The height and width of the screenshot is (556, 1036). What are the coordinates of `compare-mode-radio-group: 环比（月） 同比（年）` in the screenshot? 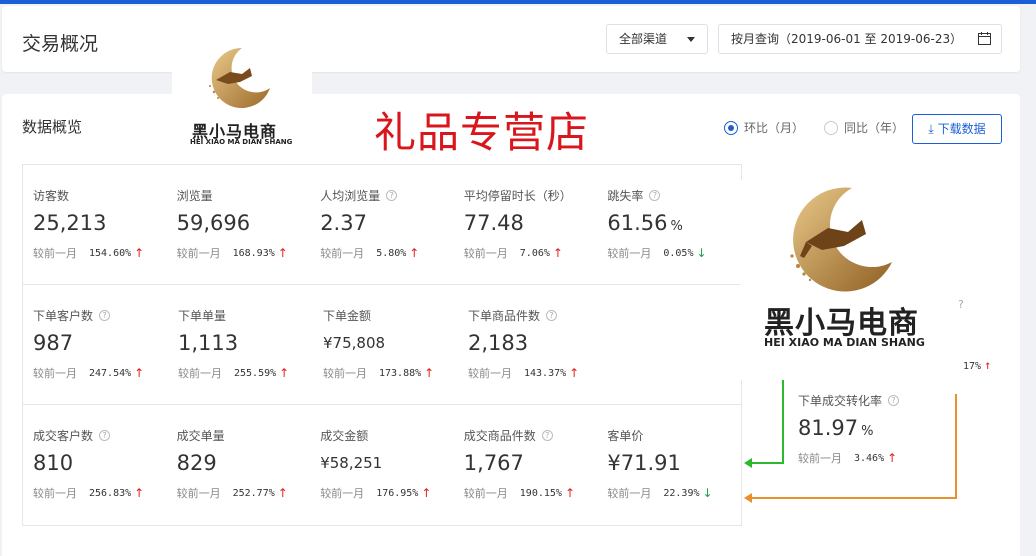 It's located at (824, 127).